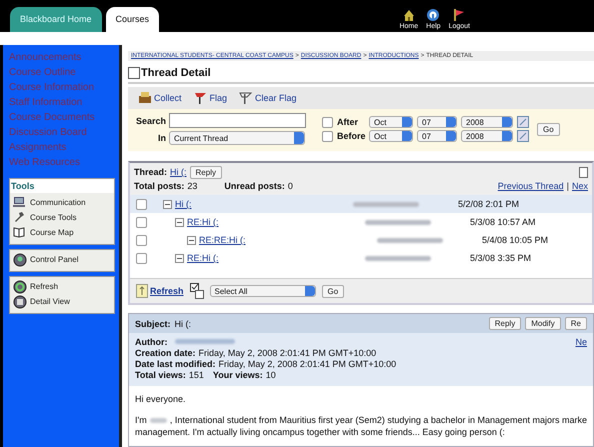 Image resolution: width=594 pixels, height=447 pixels. I want to click on panel-icon, so click(20, 259).